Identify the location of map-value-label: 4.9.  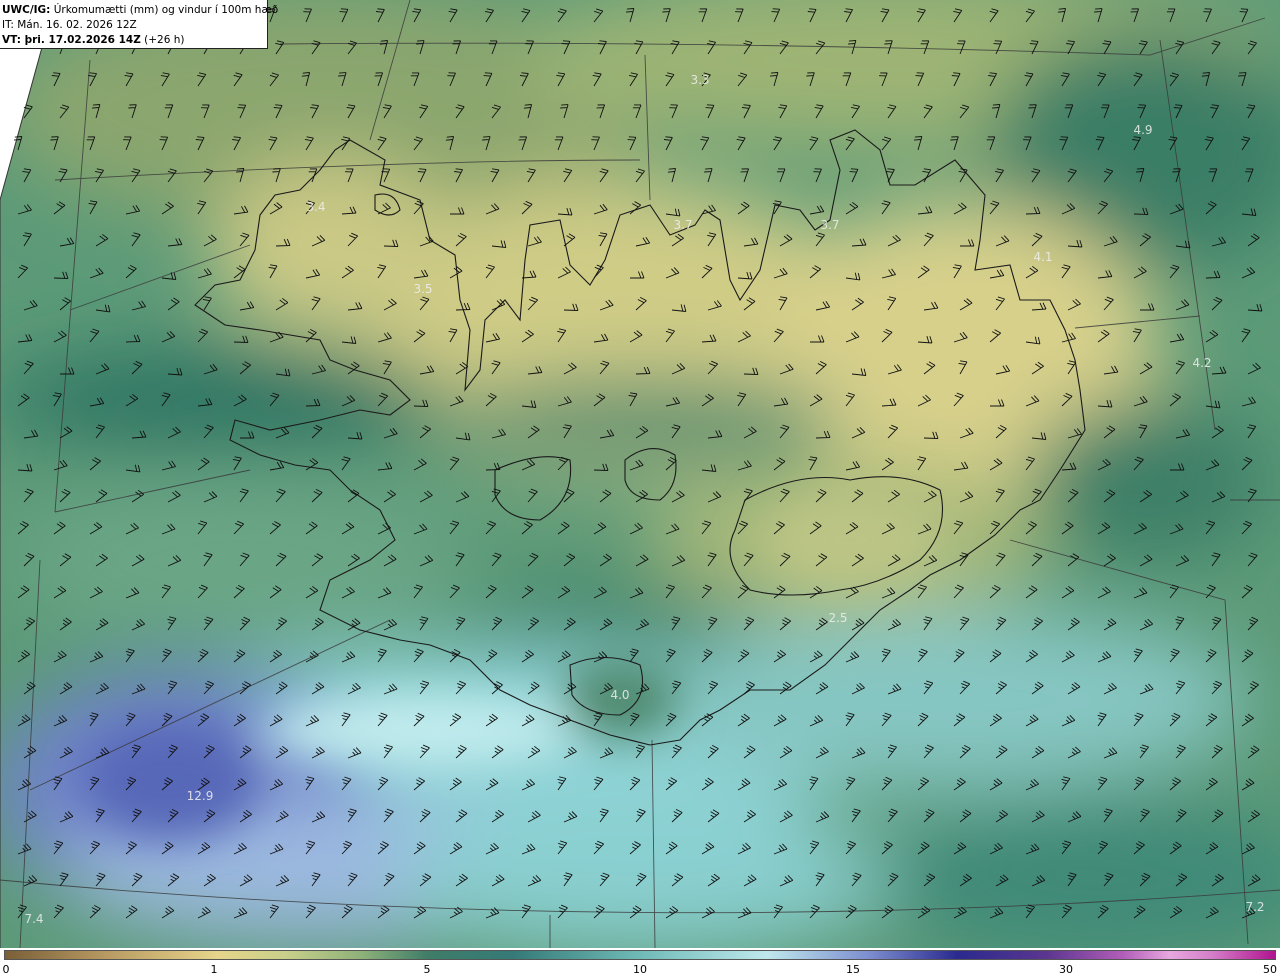
(1143, 130).